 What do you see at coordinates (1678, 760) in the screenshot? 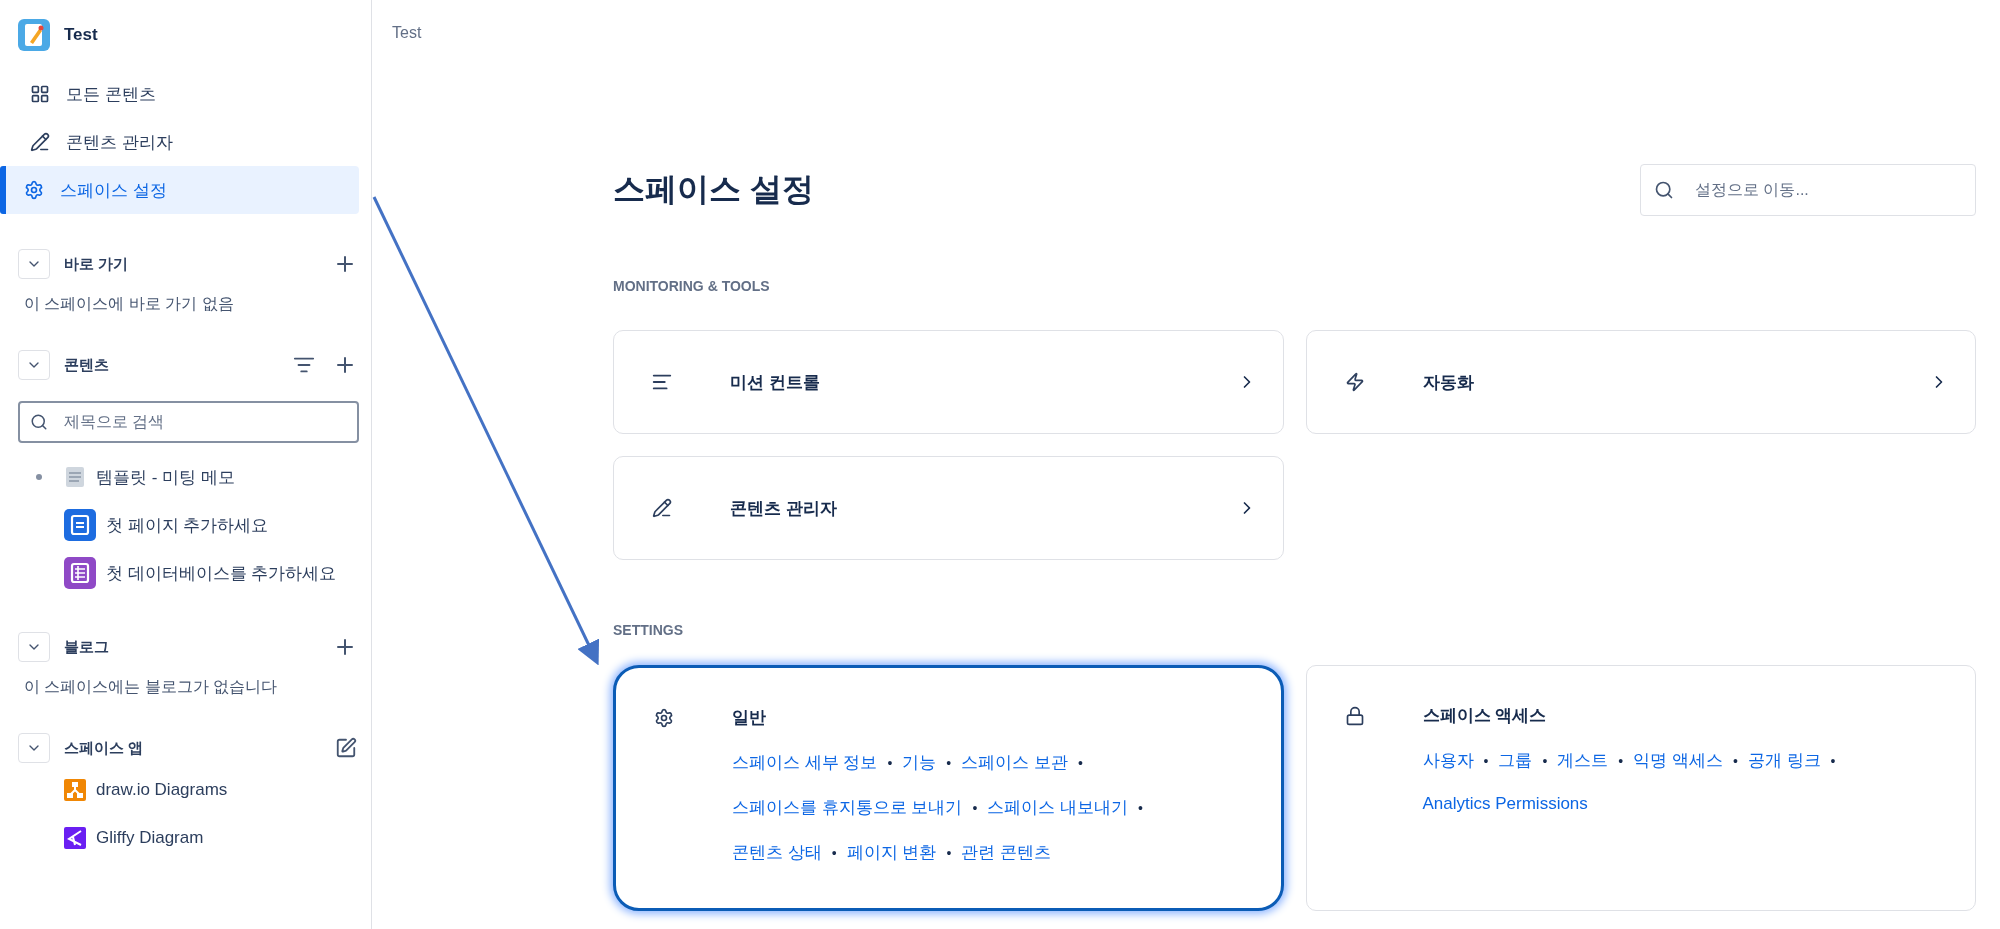
I see `settings-link: 익명 액세스` at bounding box center [1678, 760].